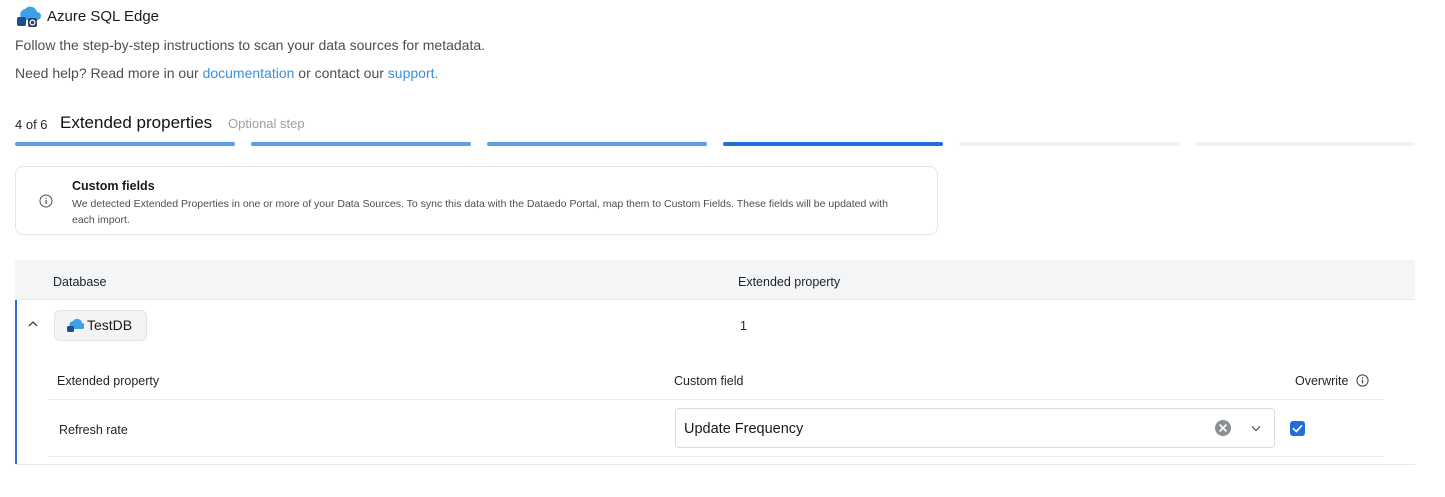  What do you see at coordinates (1322, 381) in the screenshot?
I see `sub-header-overwrite: Overwrite` at bounding box center [1322, 381].